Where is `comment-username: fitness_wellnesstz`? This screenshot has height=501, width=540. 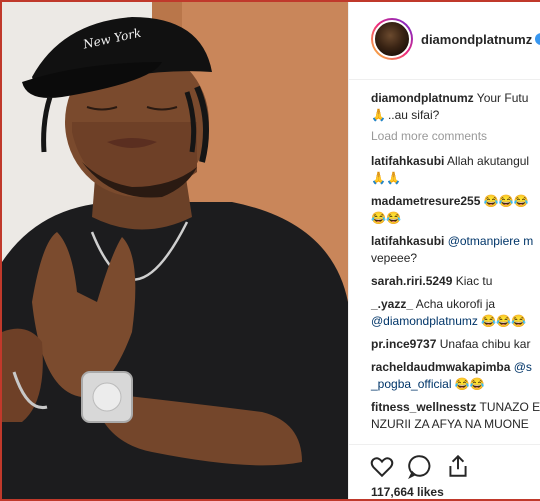 comment-username: fitness_wellnesstz is located at coordinates (423, 407).